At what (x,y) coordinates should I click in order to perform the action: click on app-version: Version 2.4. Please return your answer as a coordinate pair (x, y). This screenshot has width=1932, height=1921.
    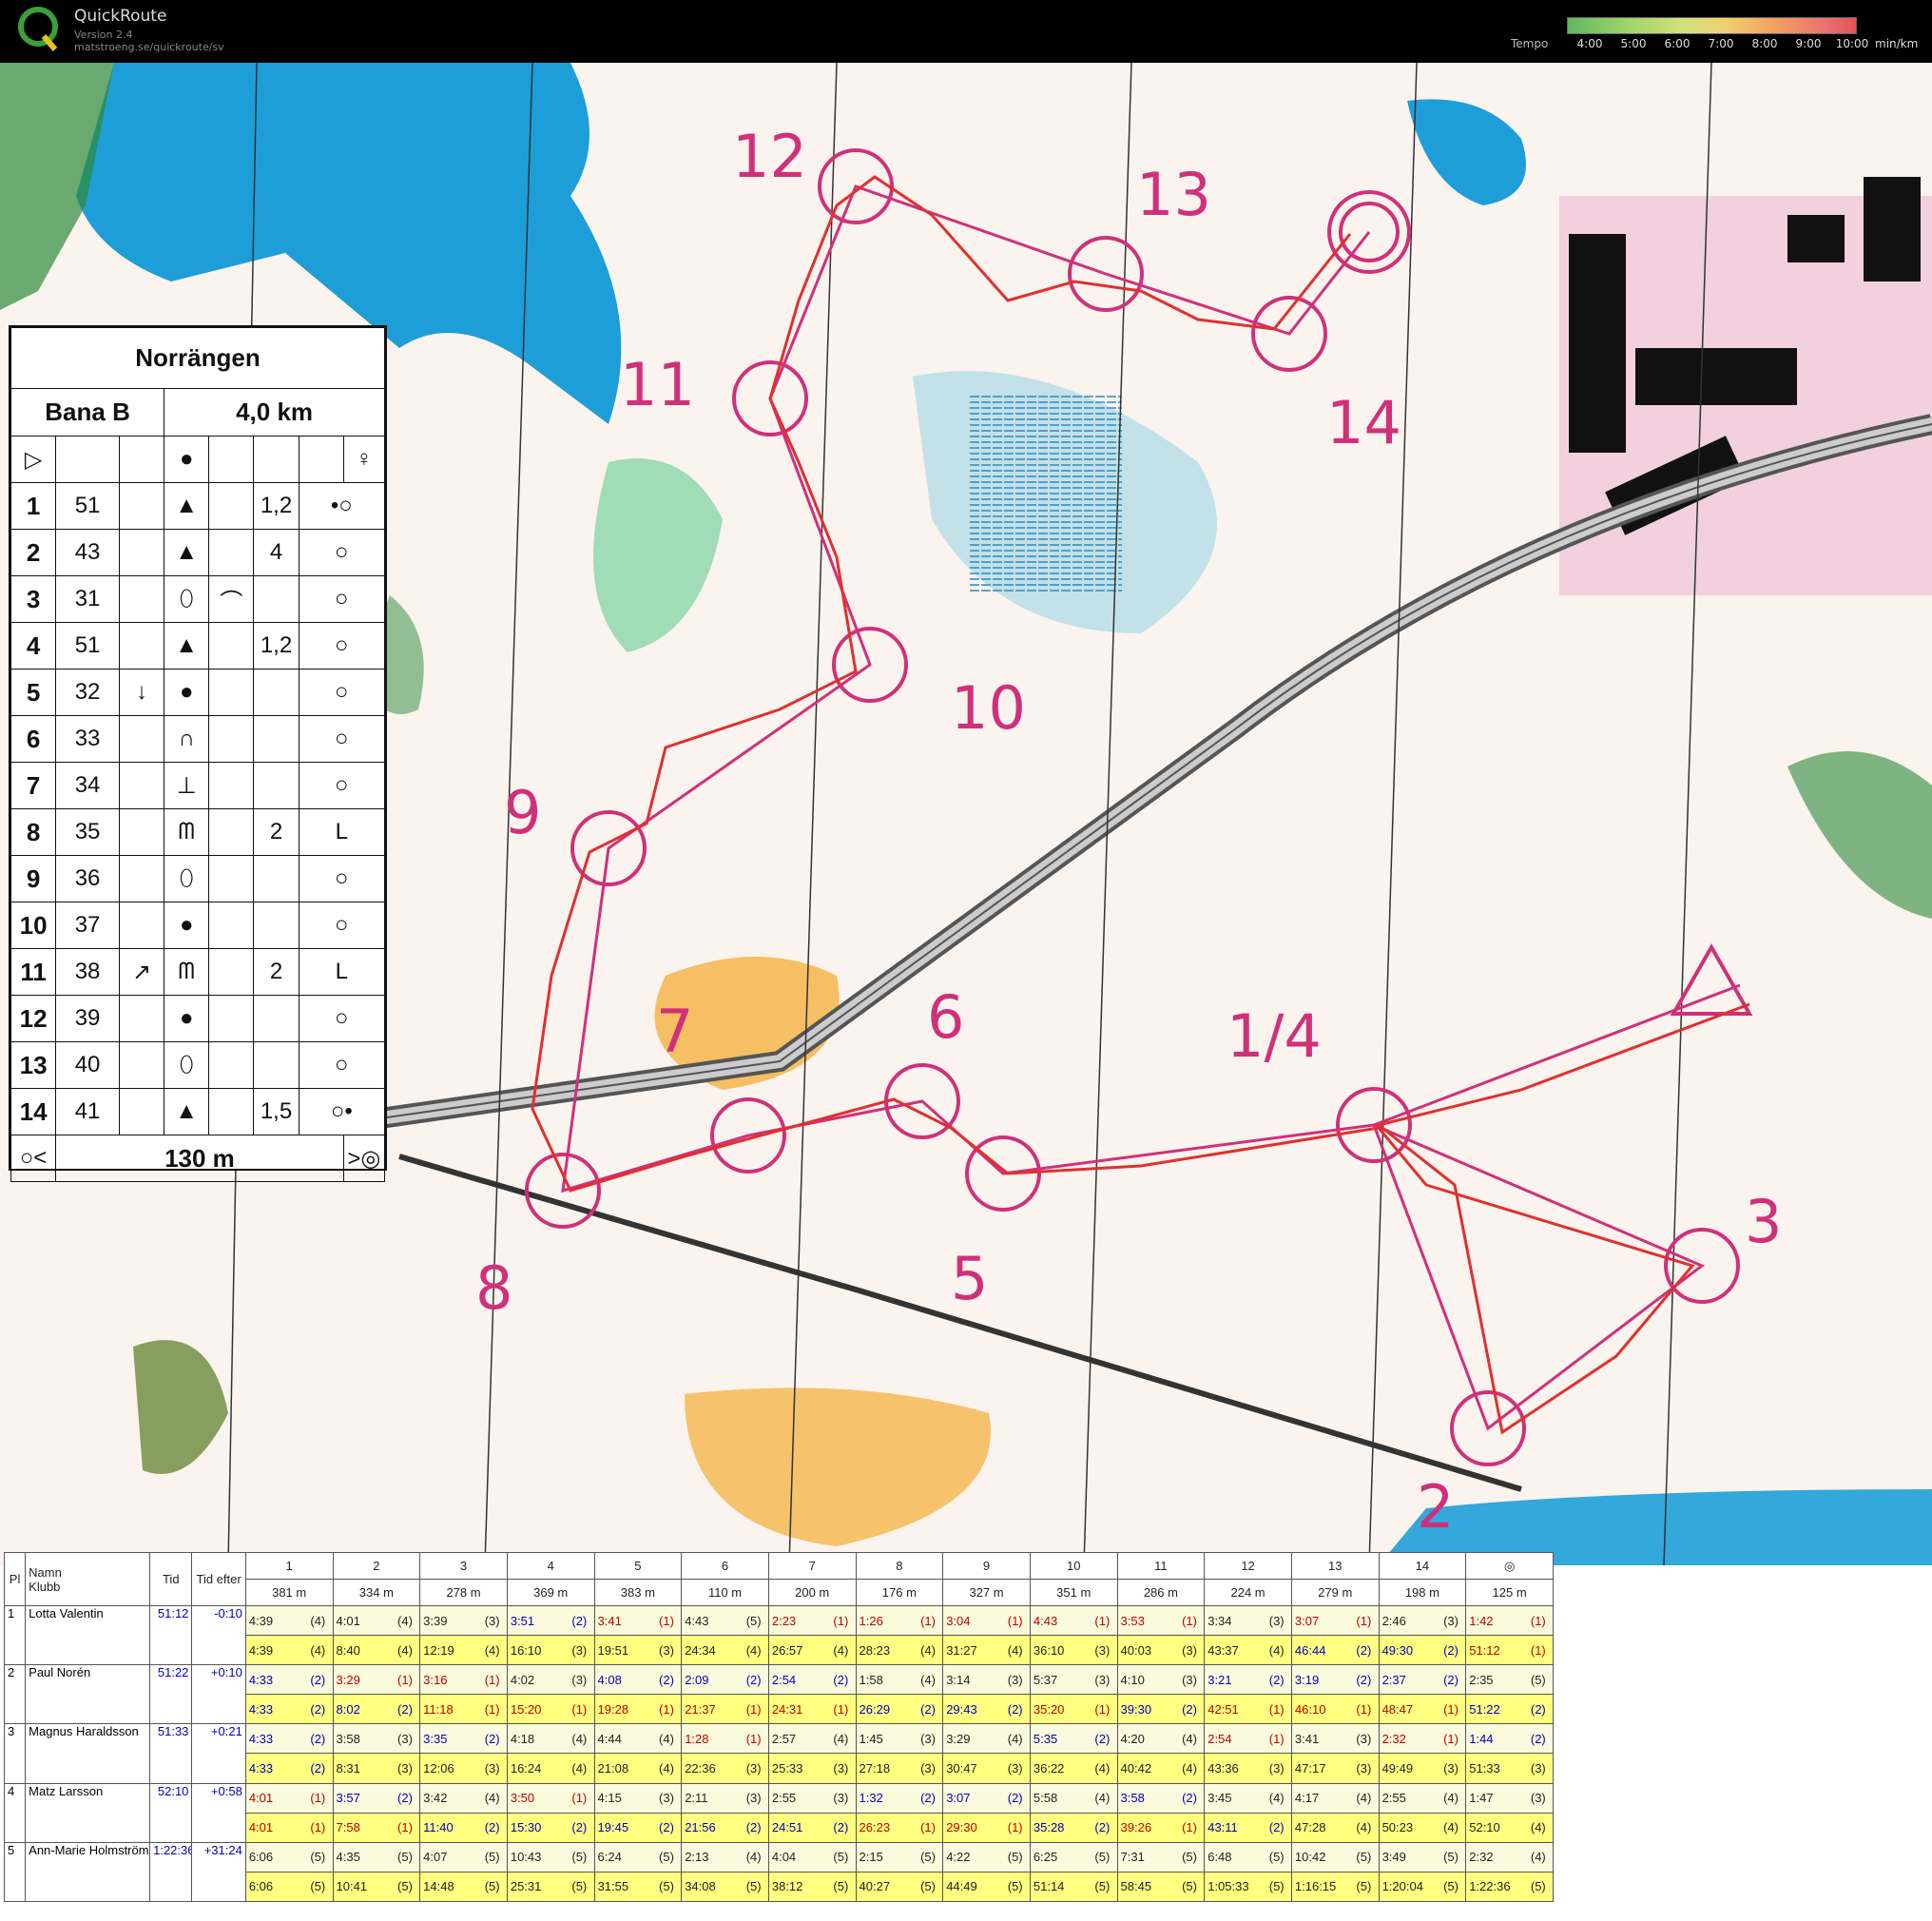
    Looking at the image, I should click on (103, 35).